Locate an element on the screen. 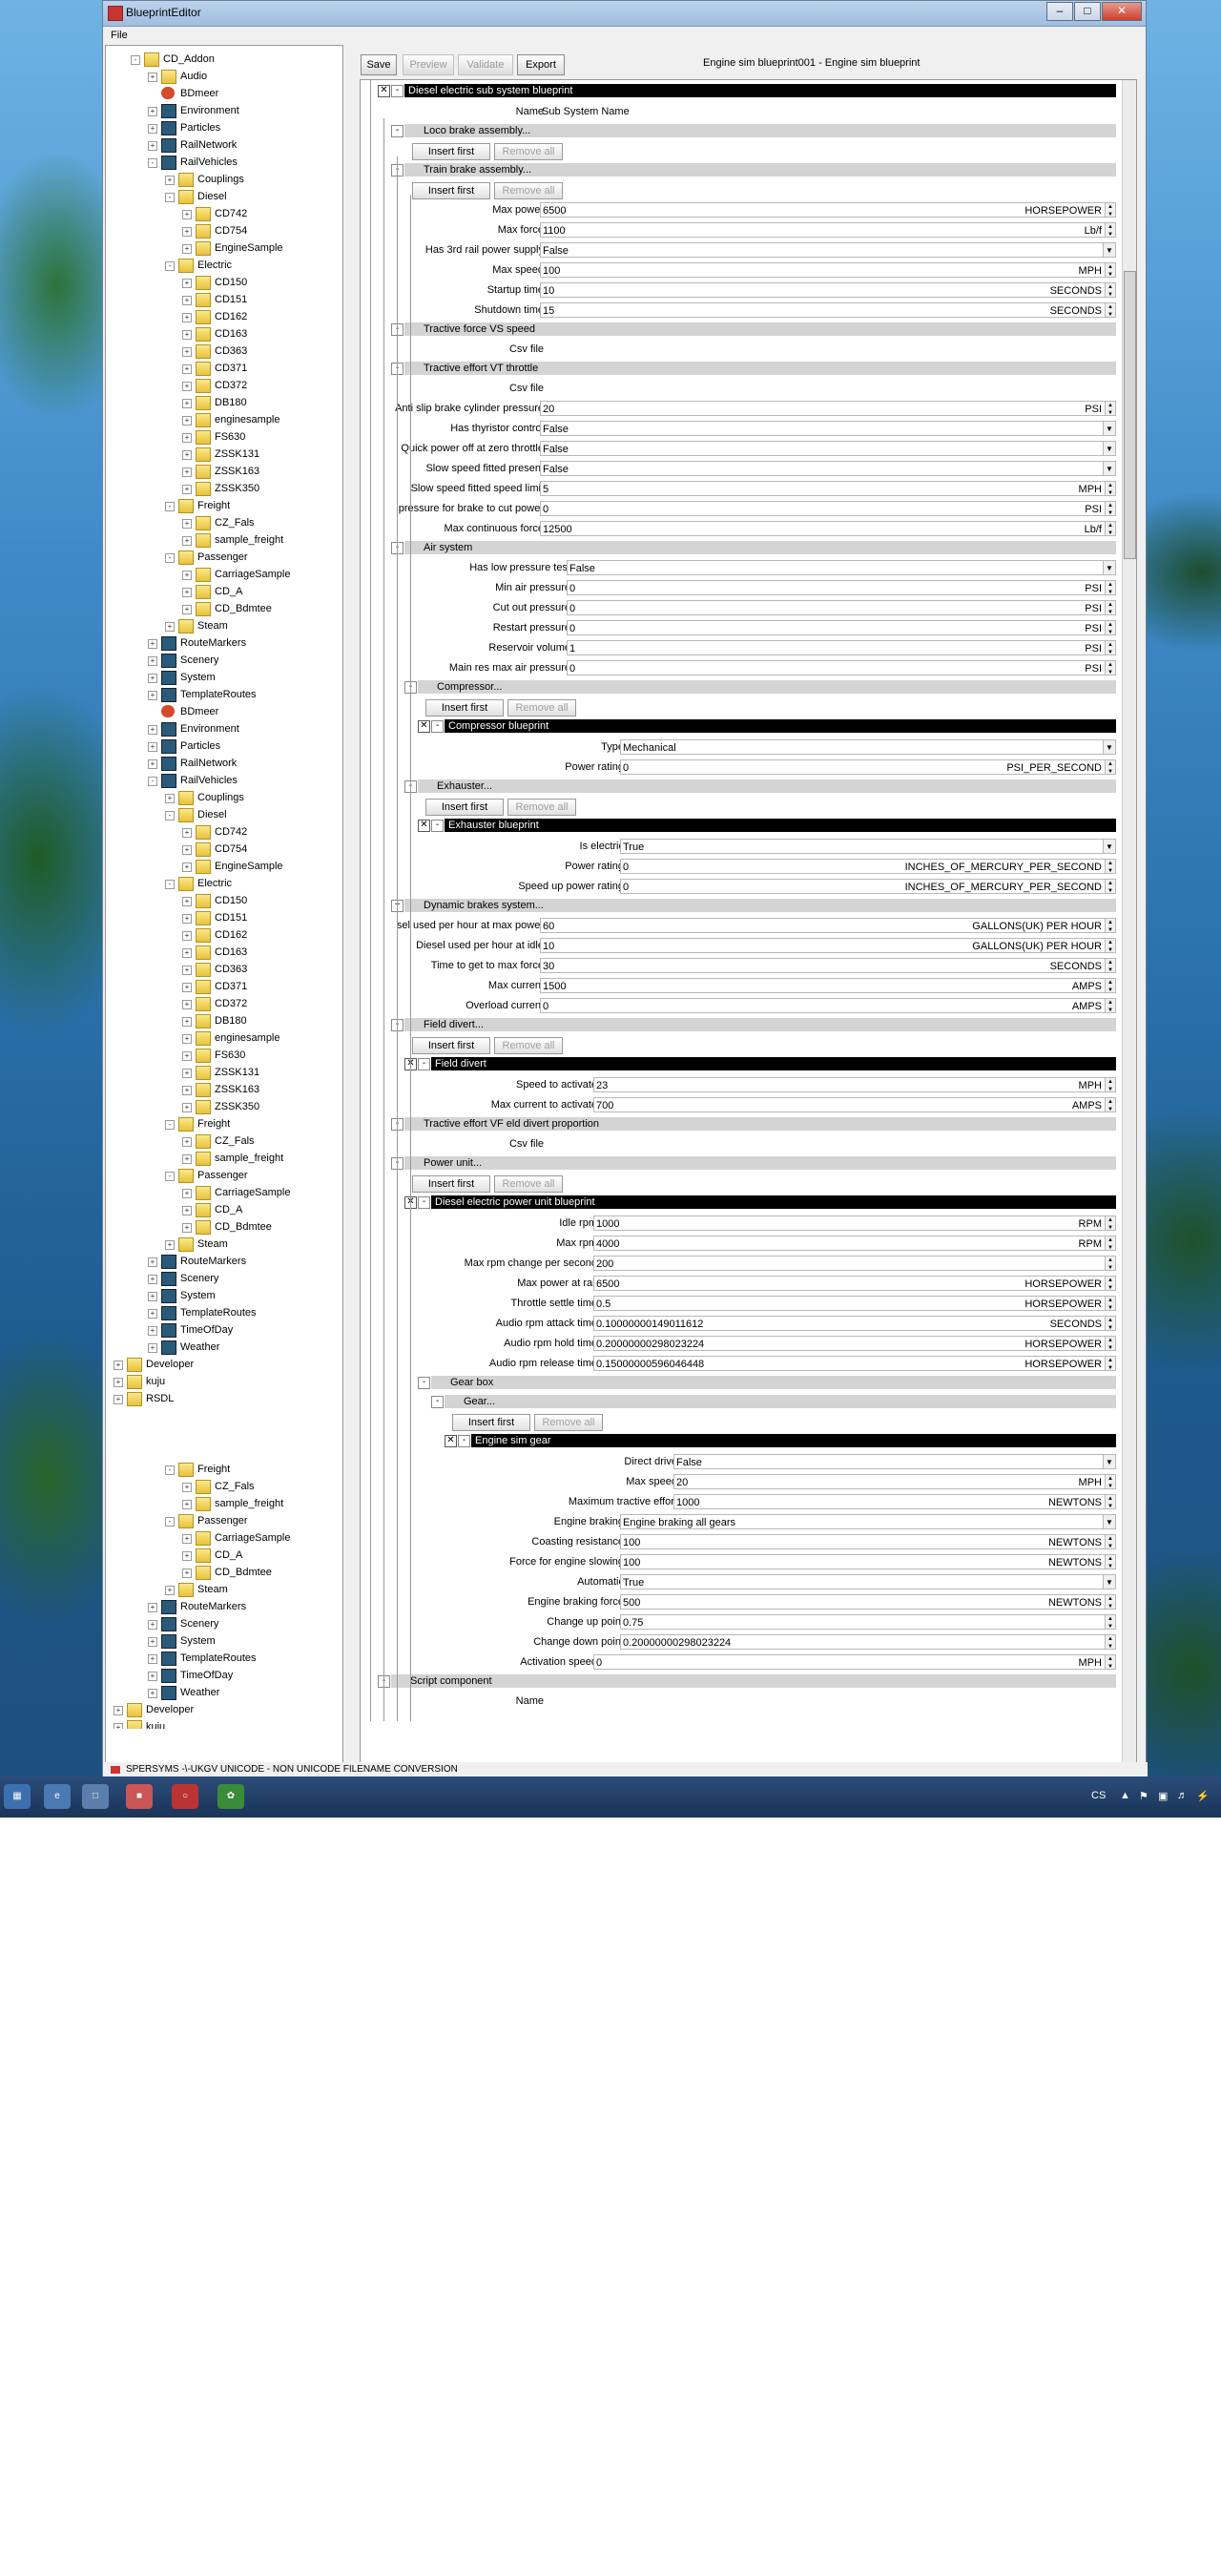  input-max-speed: 100 MPH ▲ ▼ is located at coordinates (828, 270).